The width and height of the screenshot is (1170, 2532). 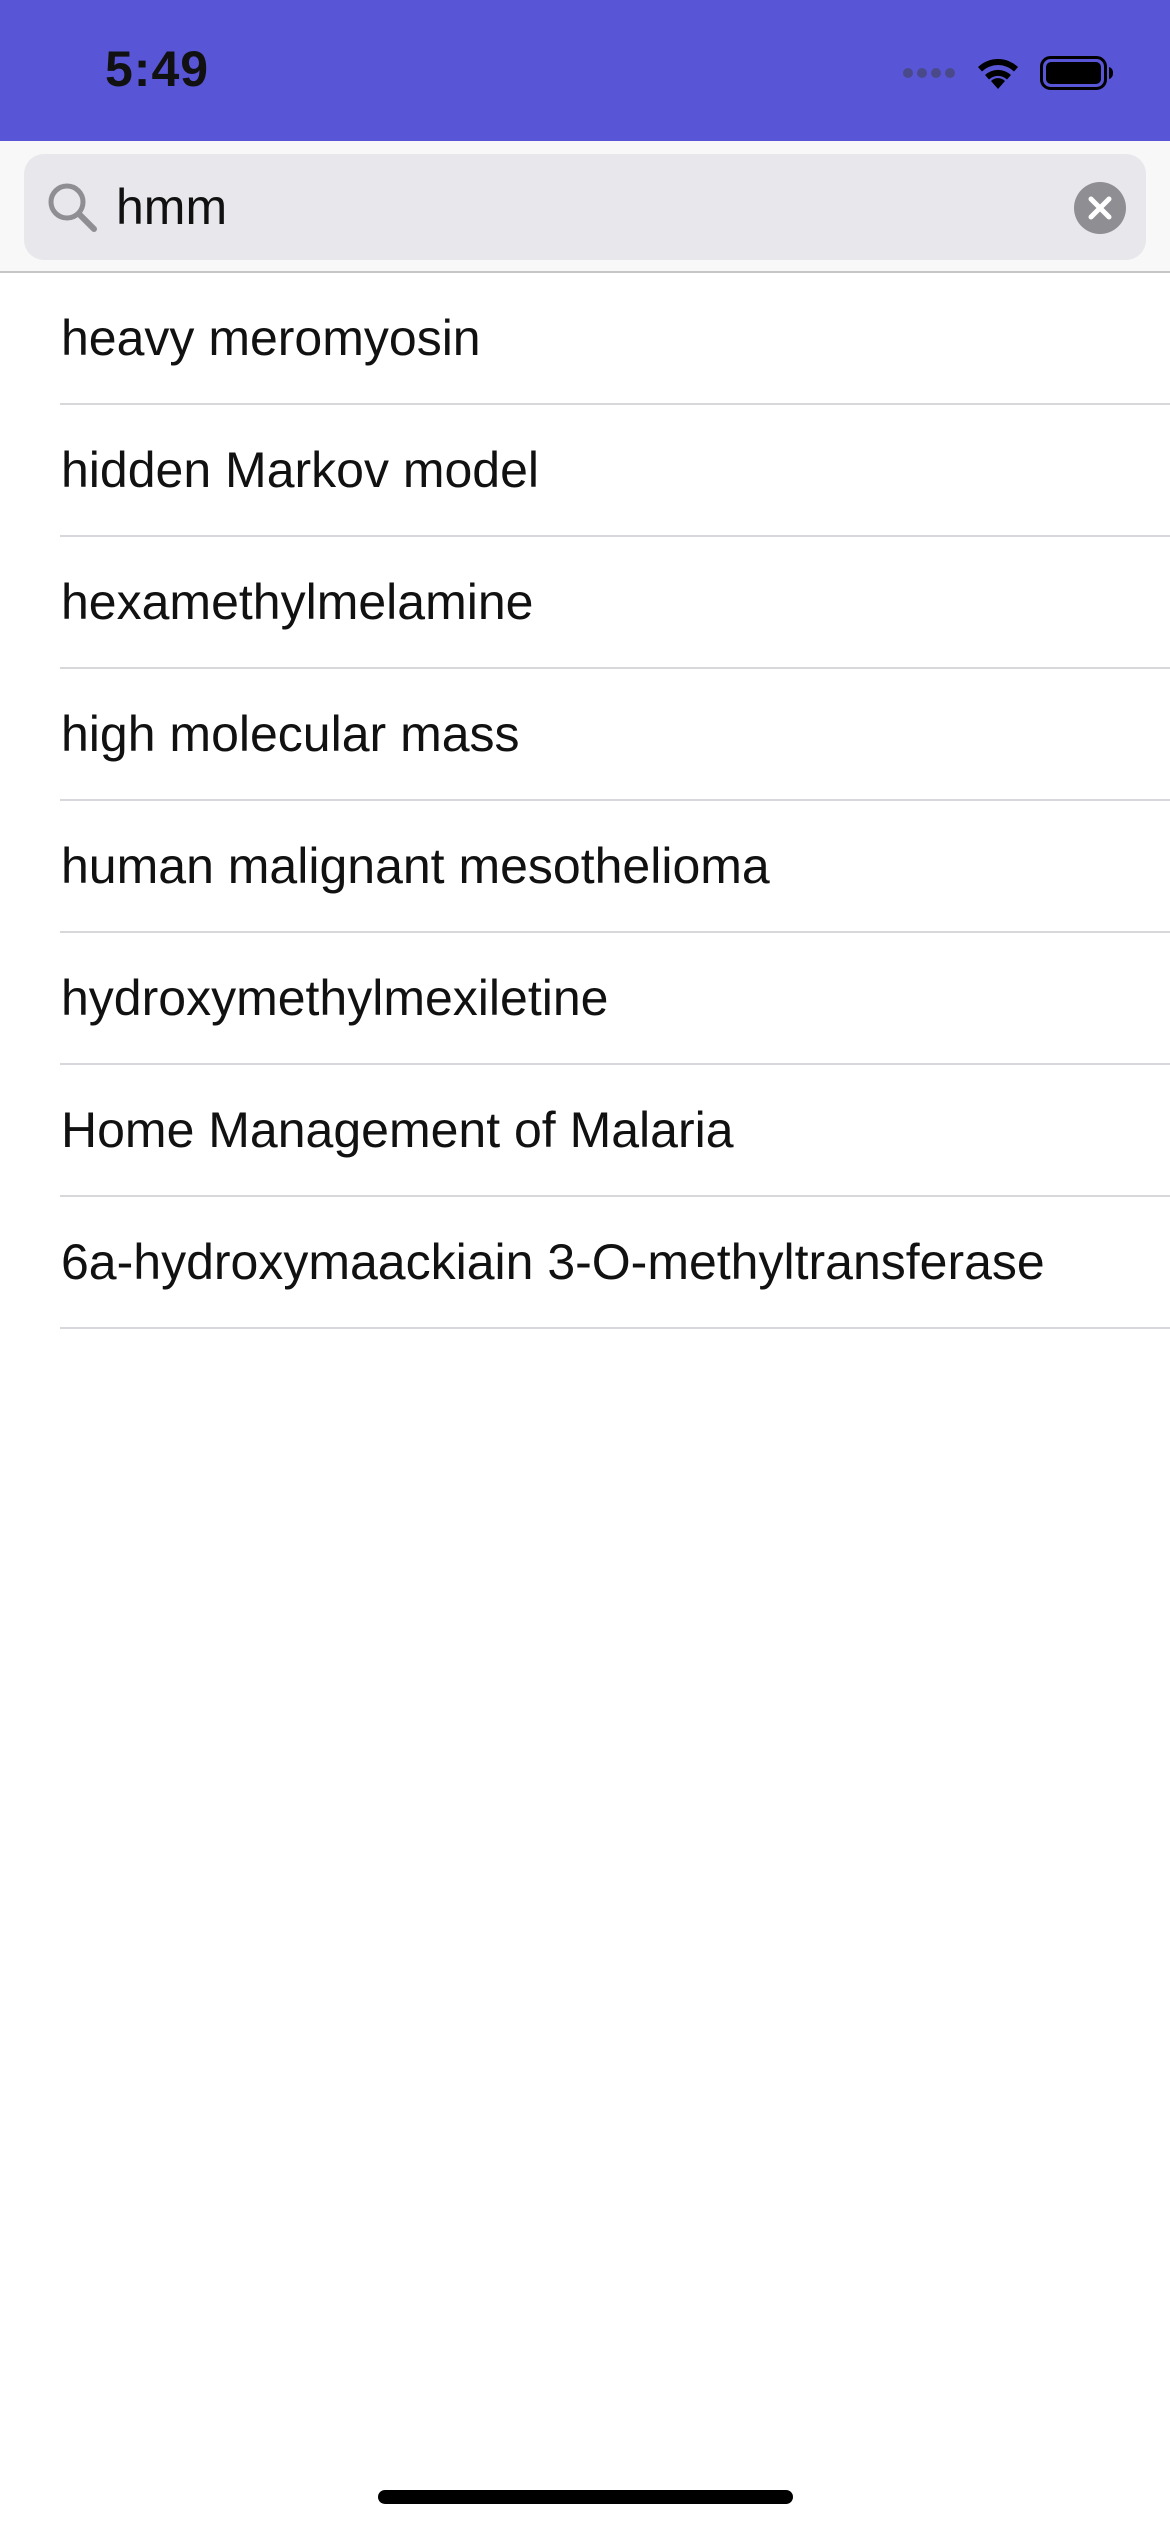 What do you see at coordinates (290, 734) in the screenshot?
I see `list-item-label: high molecular mass` at bounding box center [290, 734].